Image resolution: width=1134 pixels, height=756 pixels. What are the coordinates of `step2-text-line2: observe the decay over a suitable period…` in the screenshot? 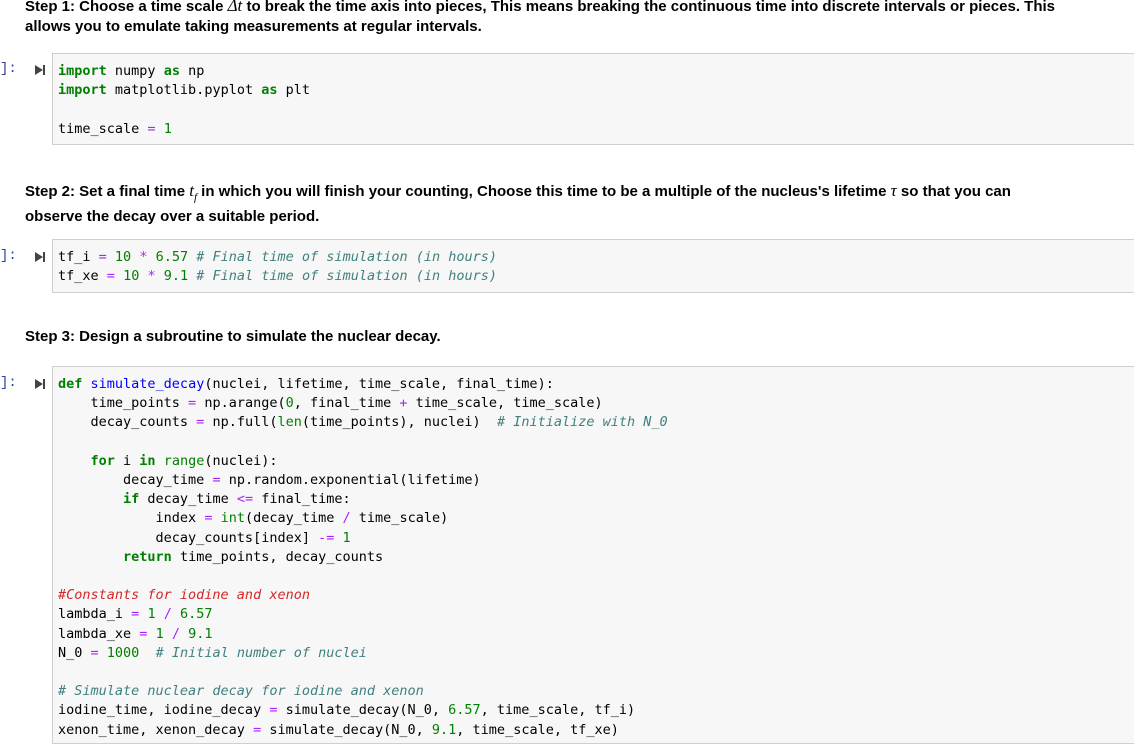 It's located at (172, 217).